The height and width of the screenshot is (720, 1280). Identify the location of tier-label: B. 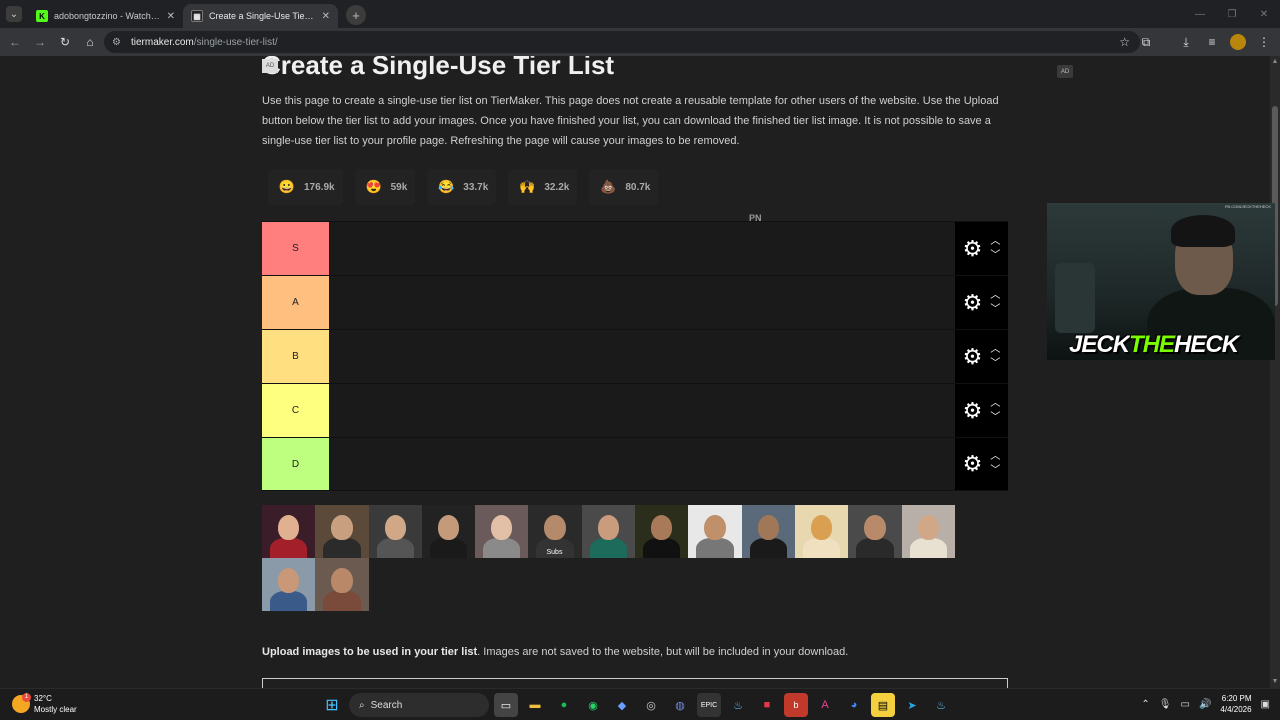
(295, 356).